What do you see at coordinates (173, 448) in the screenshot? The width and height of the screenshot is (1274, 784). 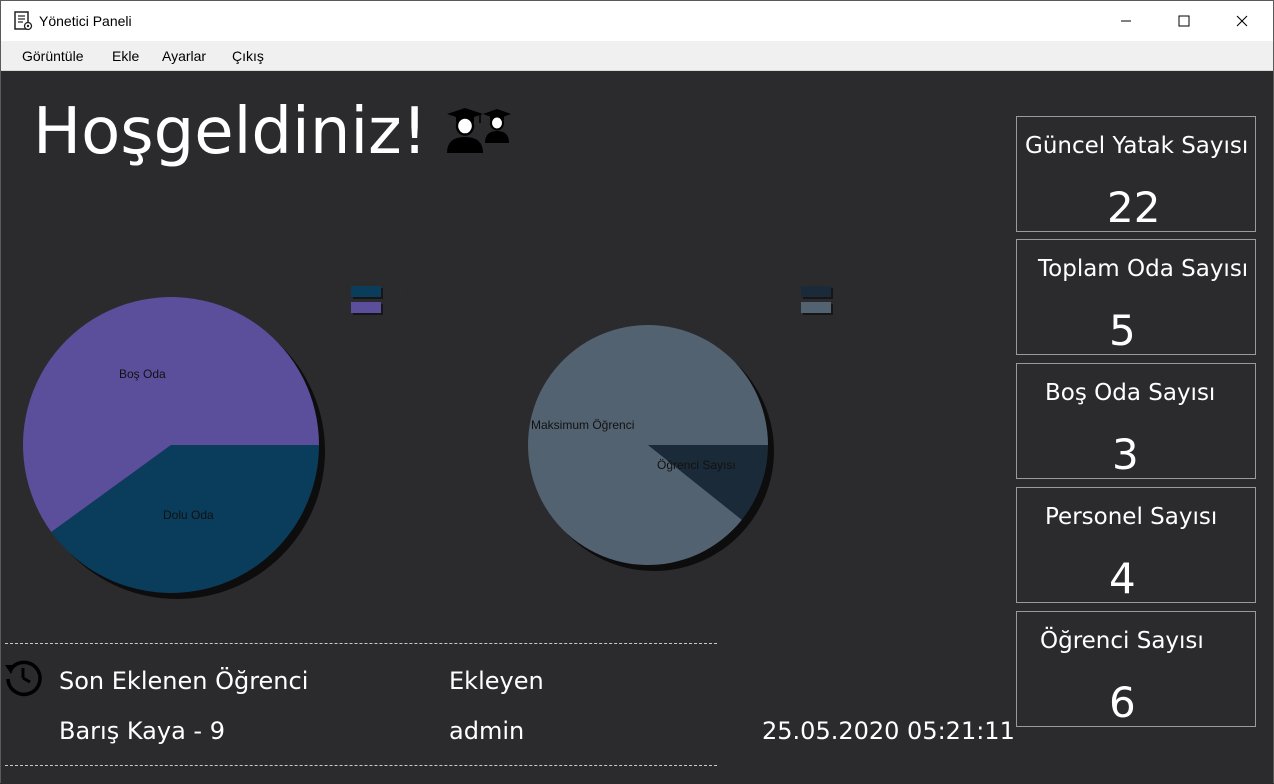 I see `room-occupancy-pie-chart` at bounding box center [173, 448].